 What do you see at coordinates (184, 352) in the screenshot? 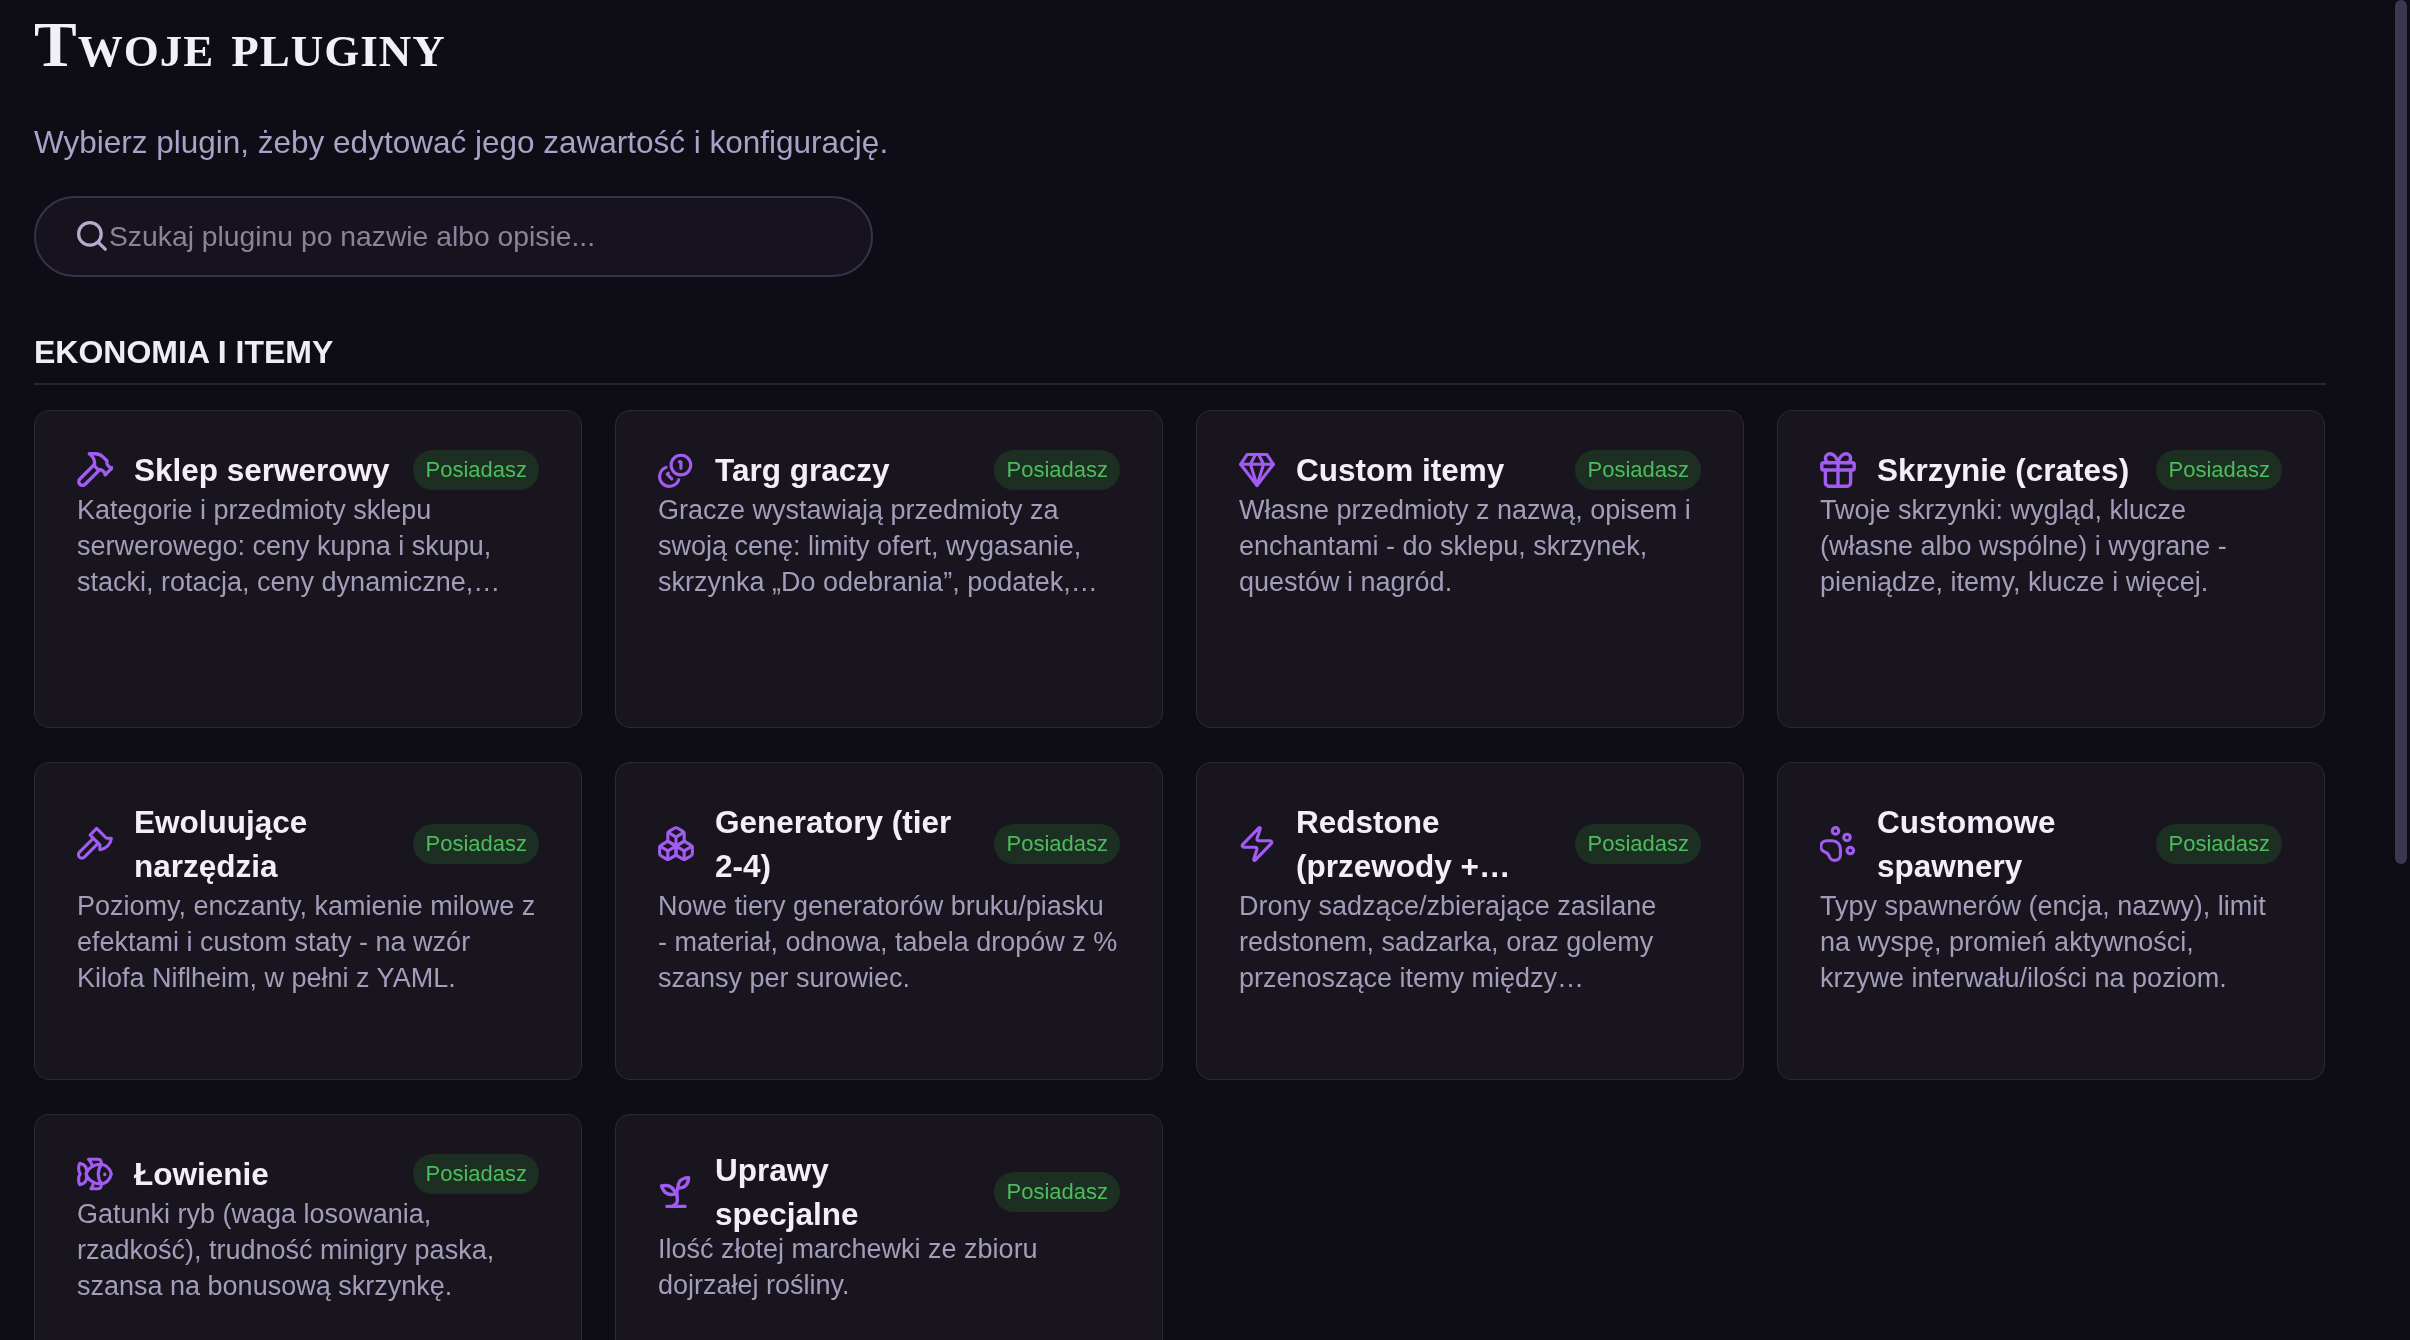
I see `section-heading: EKONOMIA I ITEMY` at bounding box center [184, 352].